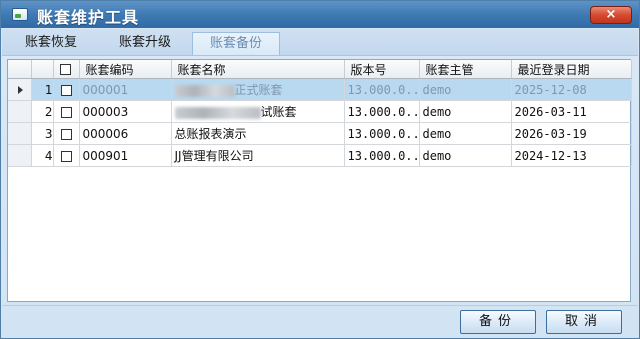 The height and width of the screenshot is (339, 640). I want to click on current-row-indicator, so click(20, 89).